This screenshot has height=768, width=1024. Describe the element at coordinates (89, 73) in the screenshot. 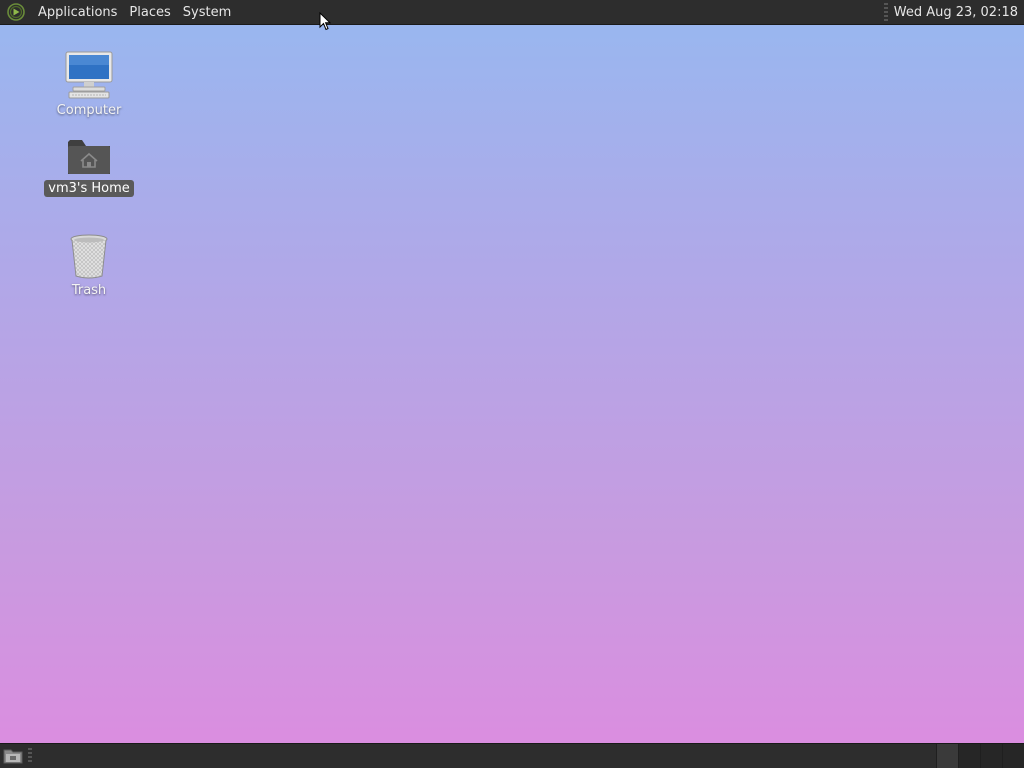

I see `computer-icon` at that location.